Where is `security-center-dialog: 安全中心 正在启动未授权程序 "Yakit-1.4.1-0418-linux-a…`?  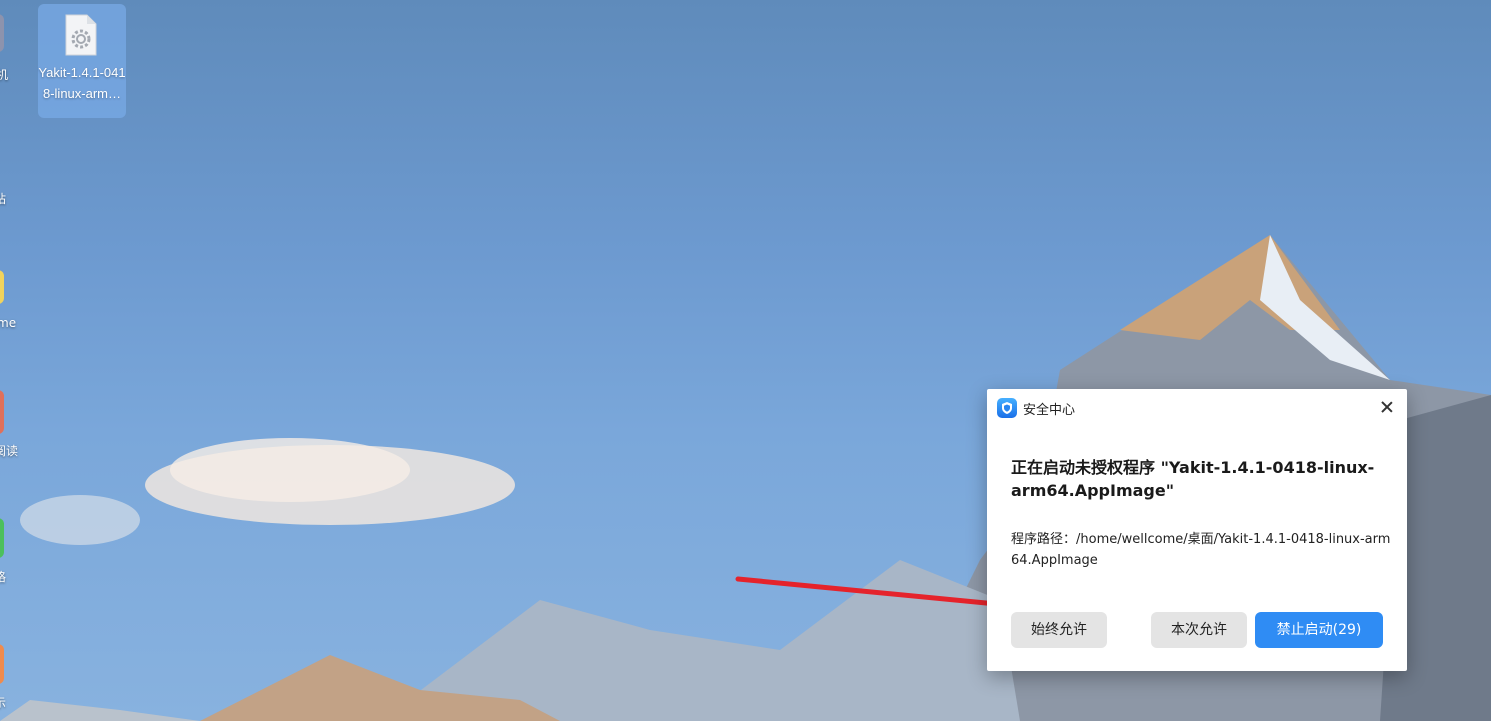 security-center-dialog: 安全中心 正在启动未授权程序 "Yakit-1.4.1-0418-linux-a… is located at coordinates (1197, 530).